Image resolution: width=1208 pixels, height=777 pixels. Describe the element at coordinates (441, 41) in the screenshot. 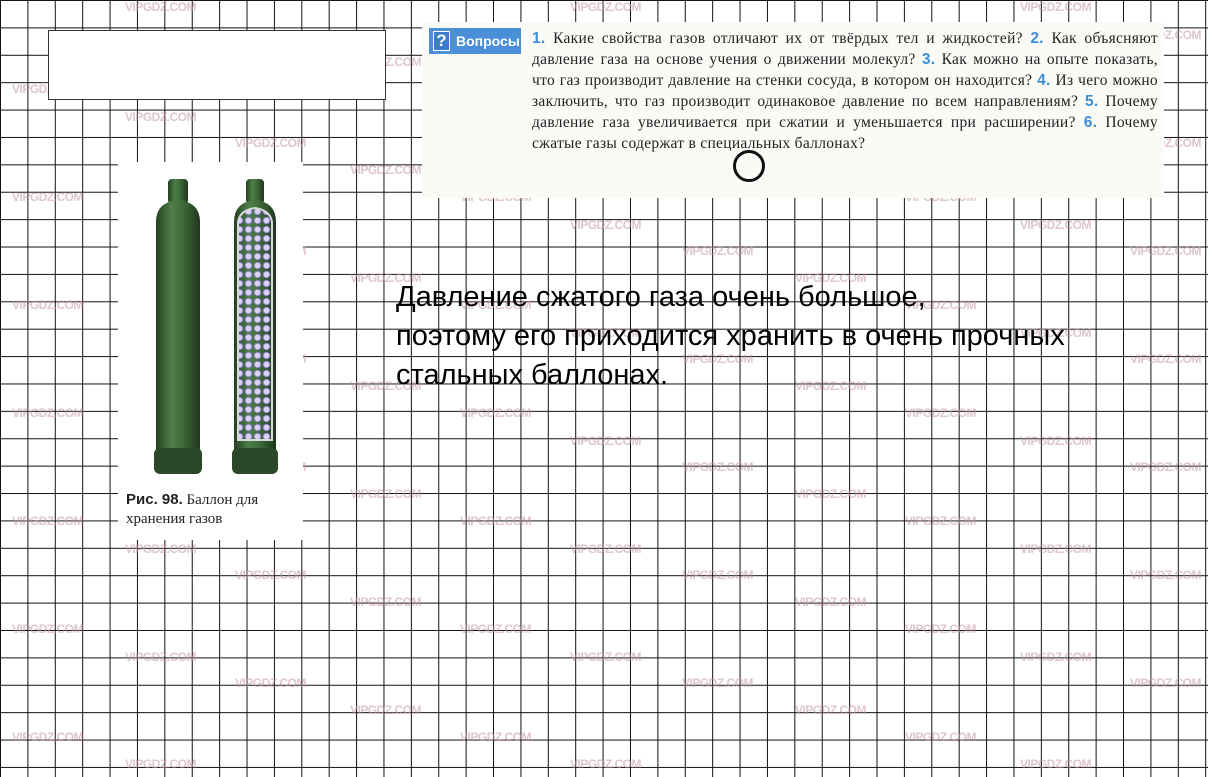

I see `question-mark-icon: ?` at that location.